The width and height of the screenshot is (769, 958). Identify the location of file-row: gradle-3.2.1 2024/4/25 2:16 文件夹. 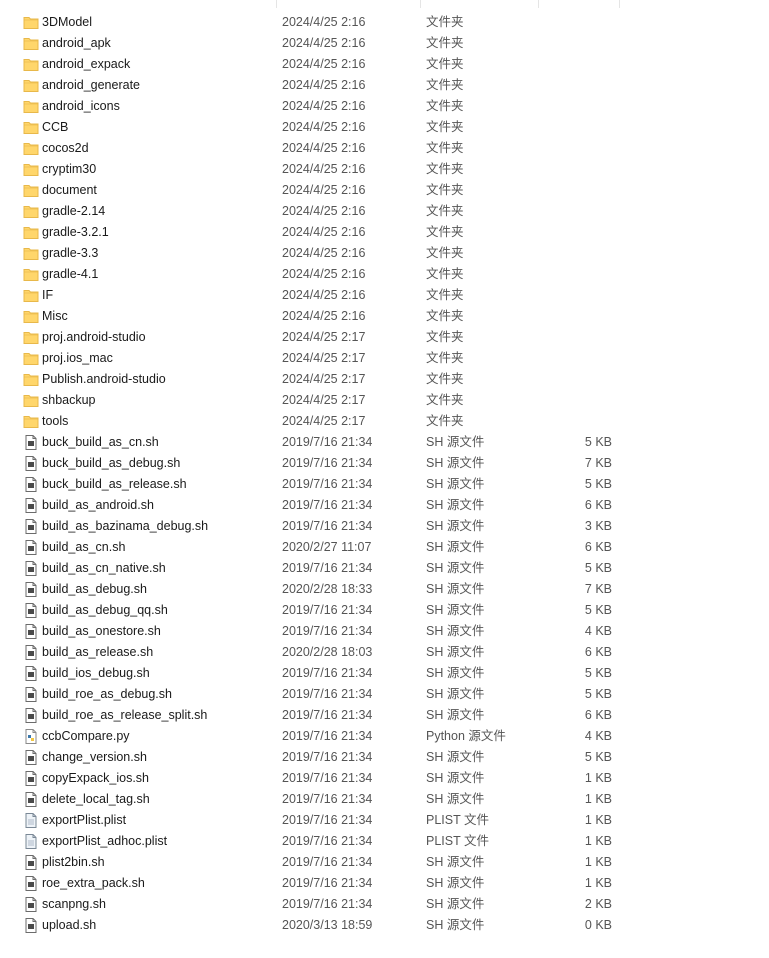
(384, 232).